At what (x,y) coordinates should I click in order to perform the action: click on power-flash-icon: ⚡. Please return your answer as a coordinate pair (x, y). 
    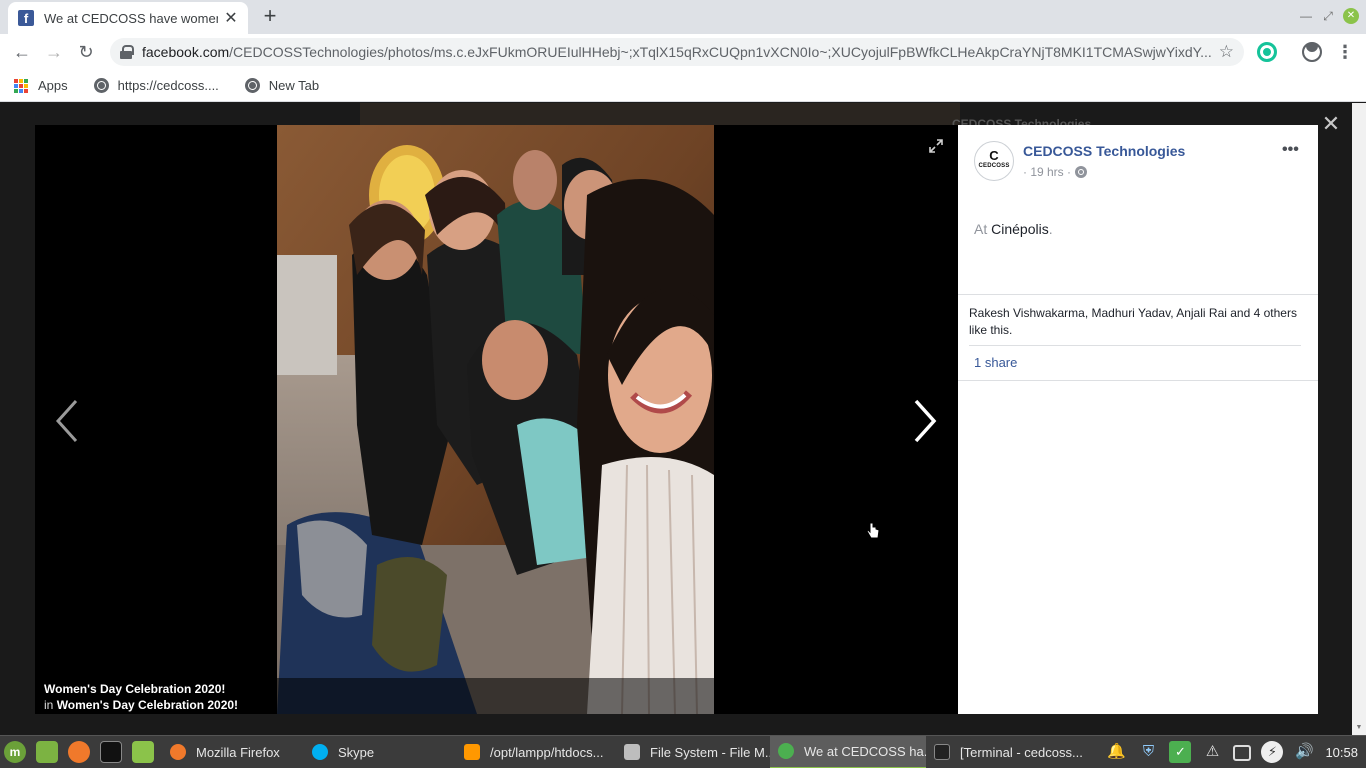
    Looking at the image, I should click on (1272, 752).